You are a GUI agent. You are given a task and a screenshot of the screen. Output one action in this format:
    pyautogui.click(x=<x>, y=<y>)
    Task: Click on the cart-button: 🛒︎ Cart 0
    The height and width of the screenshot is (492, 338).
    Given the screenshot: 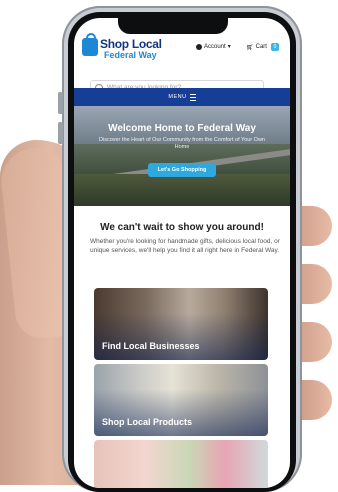 What is the action you would take?
    pyautogui.click(x=262, y=47)
    